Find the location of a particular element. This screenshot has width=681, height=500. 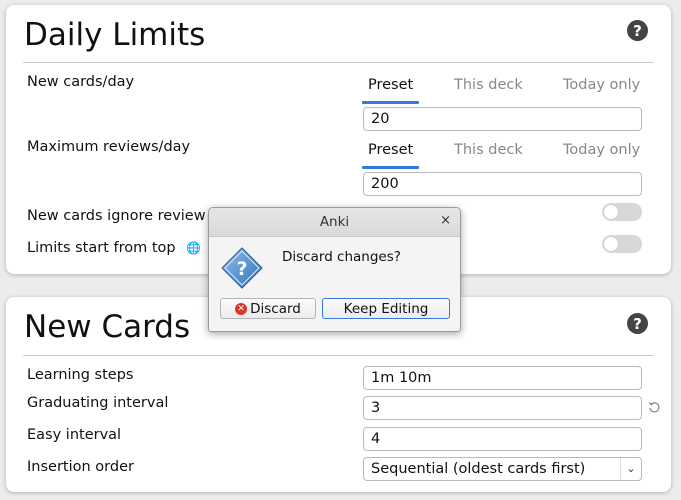

new-cards-title: New Cards is located at coordinates (107, 327).